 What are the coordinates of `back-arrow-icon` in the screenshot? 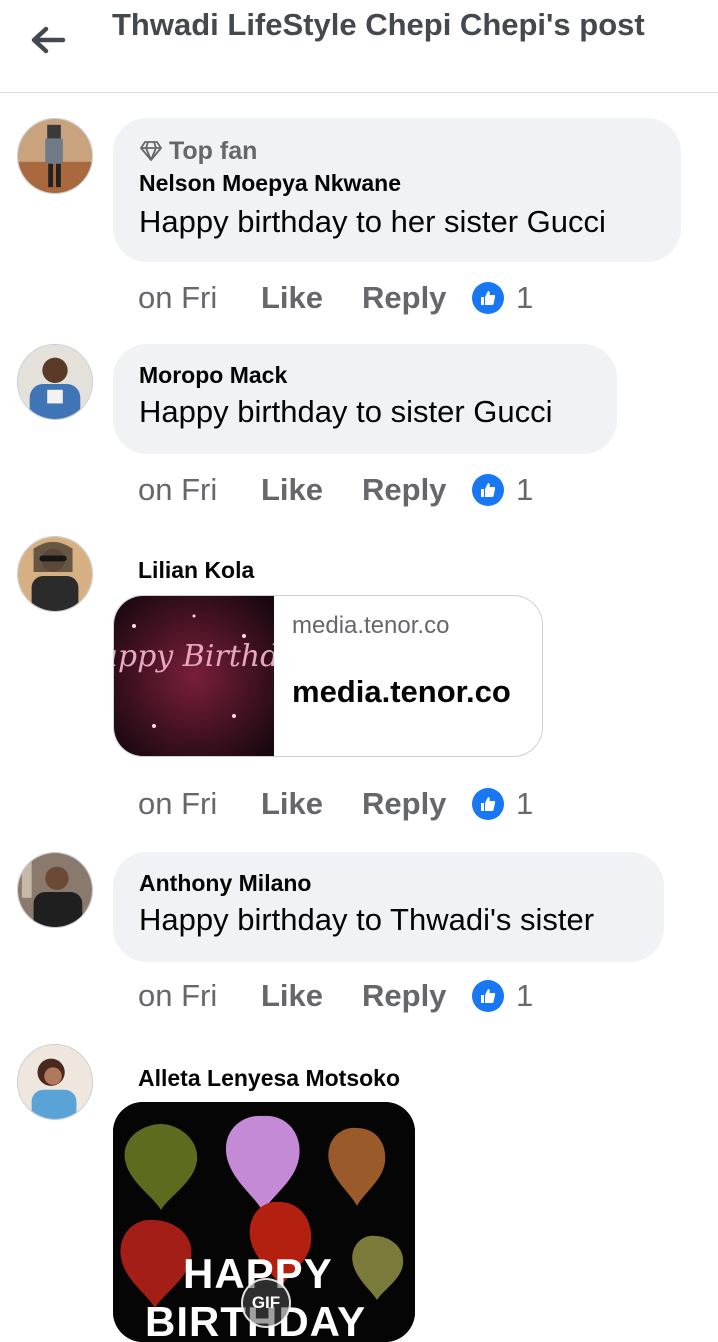 It's located at (48, 40).